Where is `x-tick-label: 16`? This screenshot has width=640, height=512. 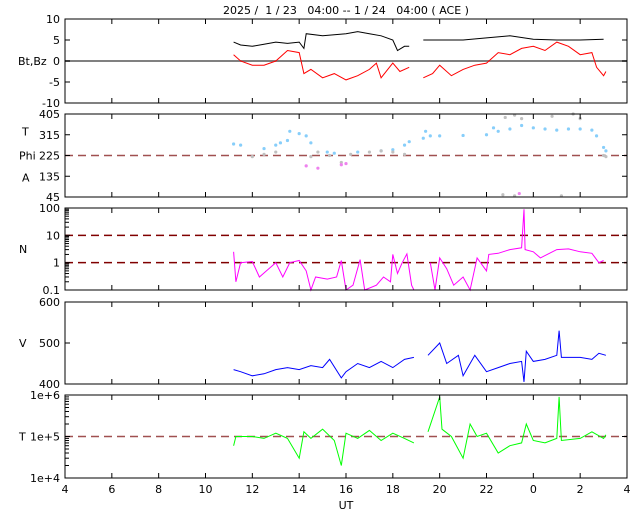 x-tick-label: 16 is located at coordinates (346, 489).